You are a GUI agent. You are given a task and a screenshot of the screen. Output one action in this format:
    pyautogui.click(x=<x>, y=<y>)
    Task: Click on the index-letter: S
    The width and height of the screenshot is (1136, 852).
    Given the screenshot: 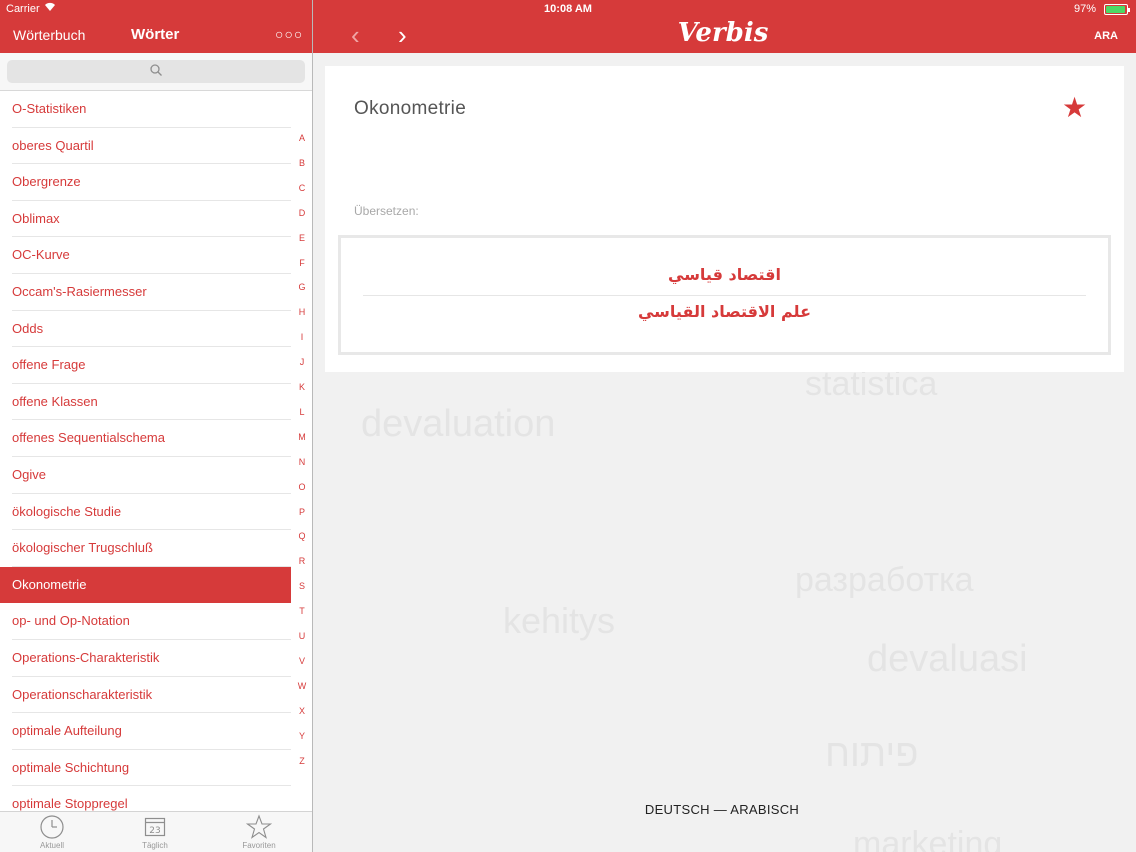 What is the action you would take?
    pyautogui.click(x=302, y=586)
    